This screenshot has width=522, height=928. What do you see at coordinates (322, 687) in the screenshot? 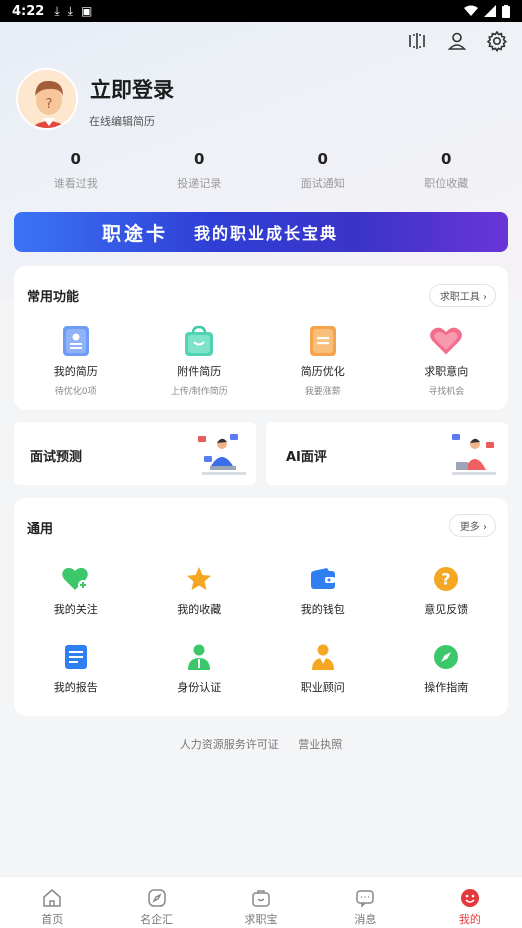
I see `item-title: 职业顾问` at bounding box center [322, 687].